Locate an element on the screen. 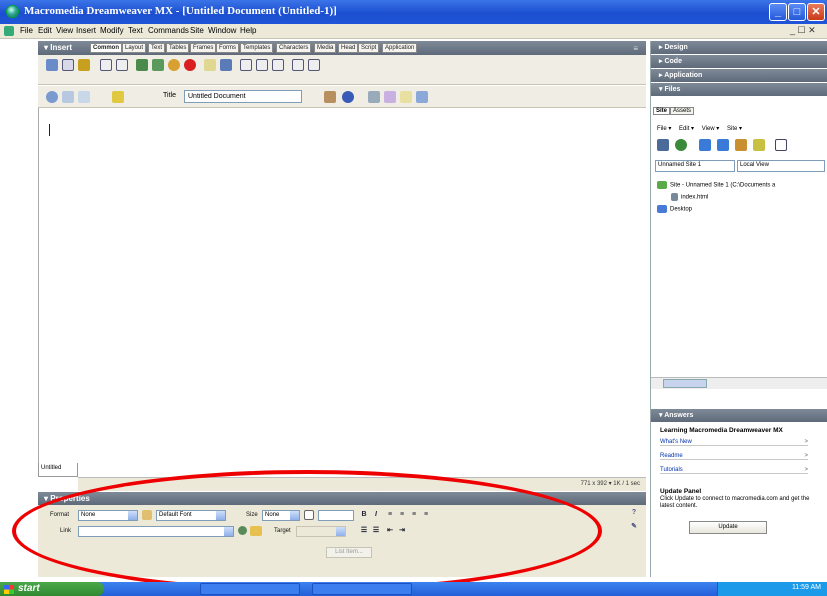 The image size is (827, 596). index-file-item: index.html is located at coordinates (689, 197).